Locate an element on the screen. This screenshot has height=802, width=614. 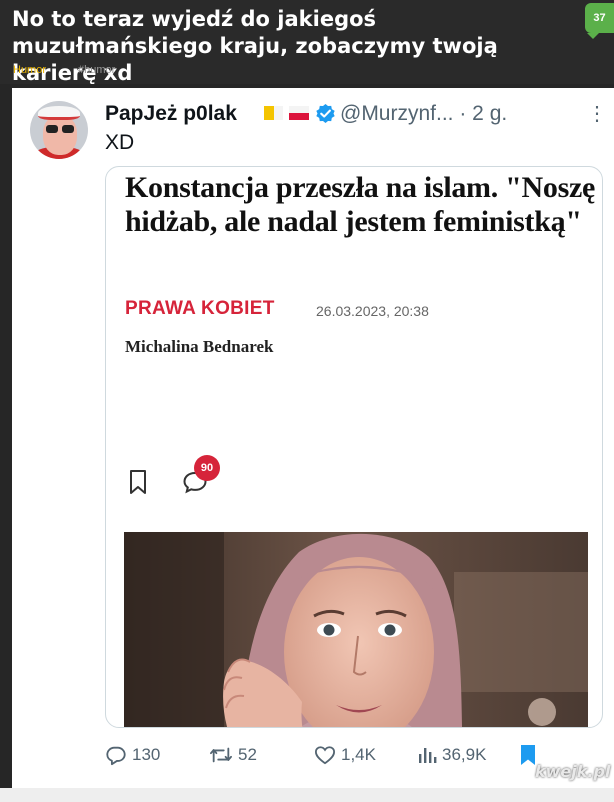
views-button: 36,9K is located at coordinates (451, 755).